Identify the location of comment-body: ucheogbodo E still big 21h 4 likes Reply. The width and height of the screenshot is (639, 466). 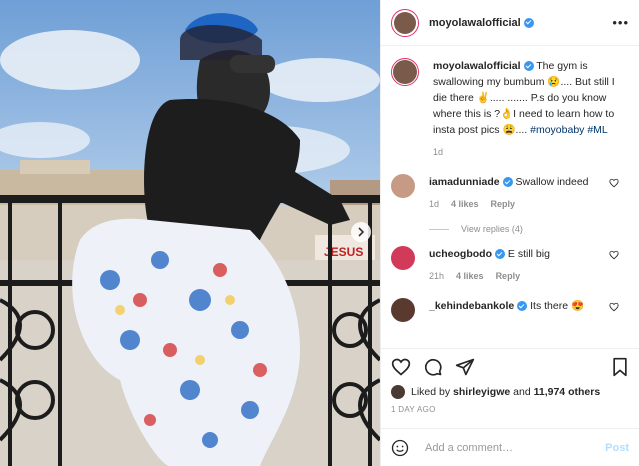
(529, 265).